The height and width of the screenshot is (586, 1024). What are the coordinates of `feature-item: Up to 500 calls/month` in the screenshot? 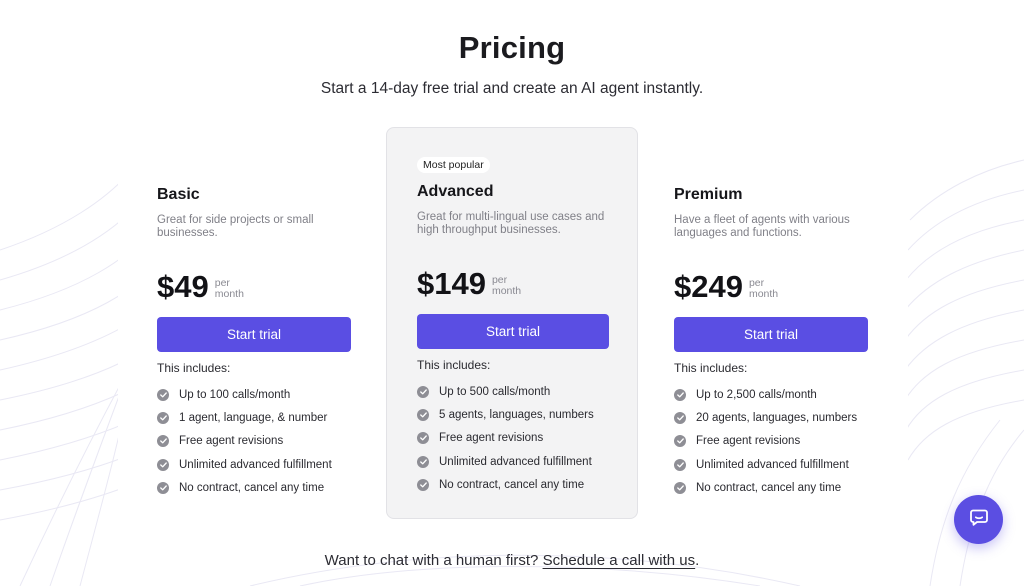 It's located at (512, 391).